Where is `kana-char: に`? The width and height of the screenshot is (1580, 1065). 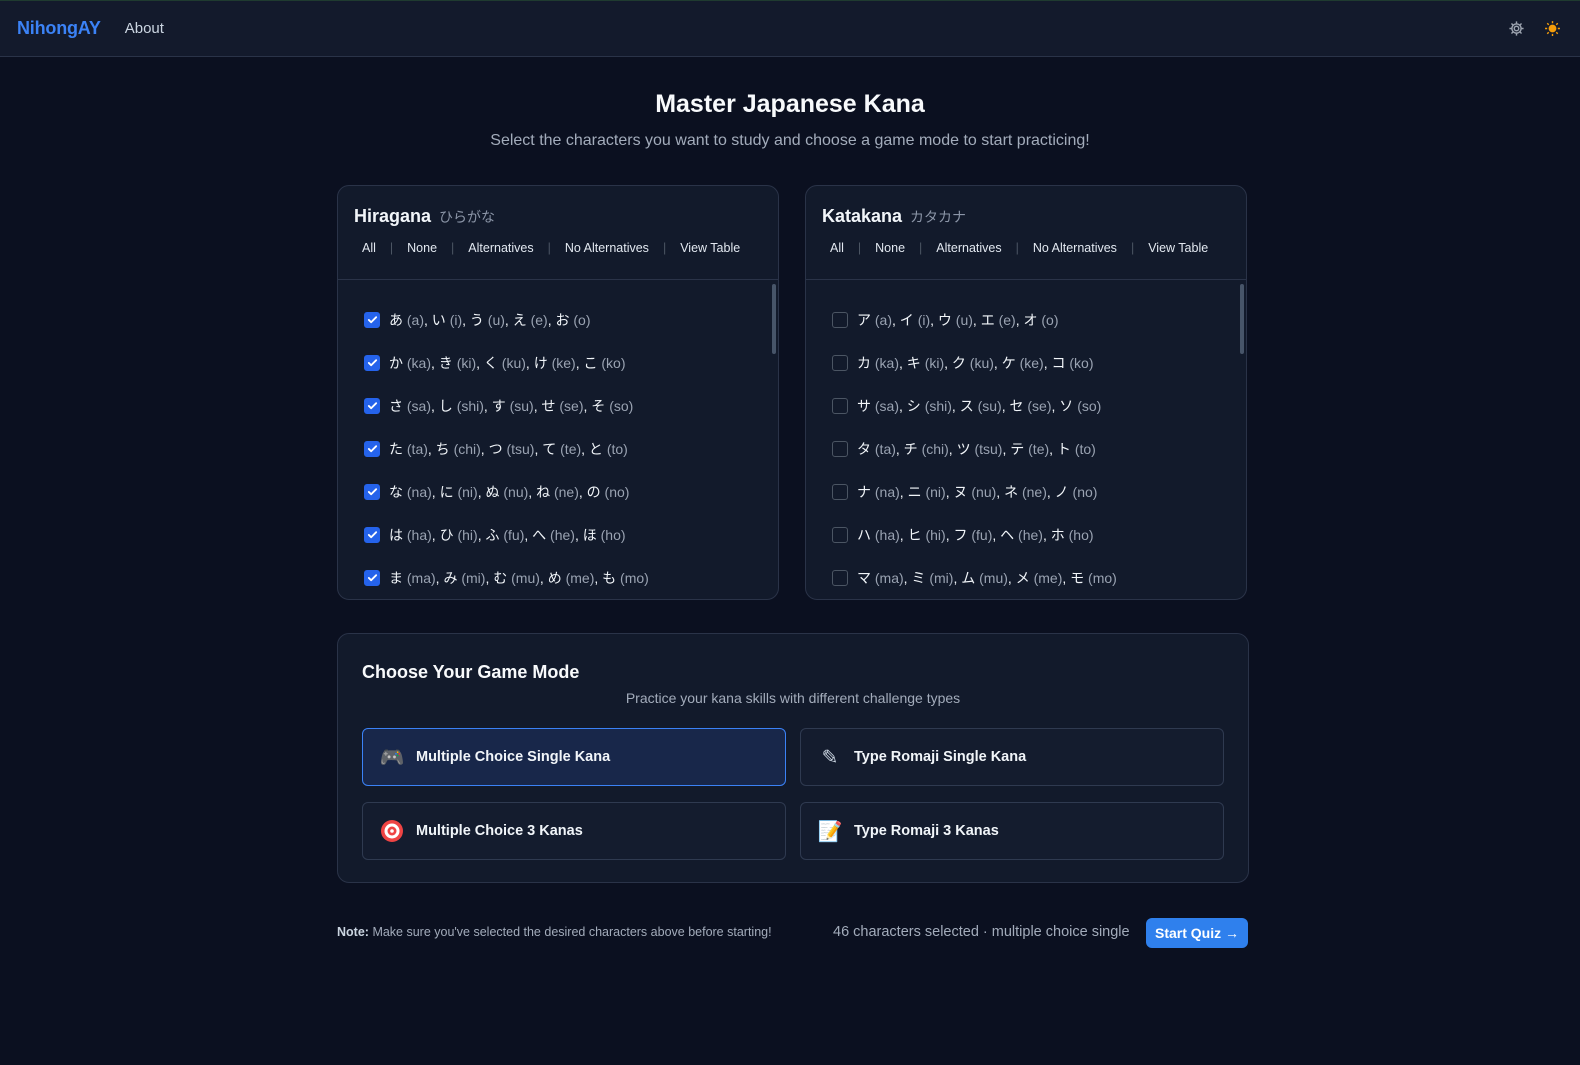
kana-char: に is located at coordinates (446, 491).